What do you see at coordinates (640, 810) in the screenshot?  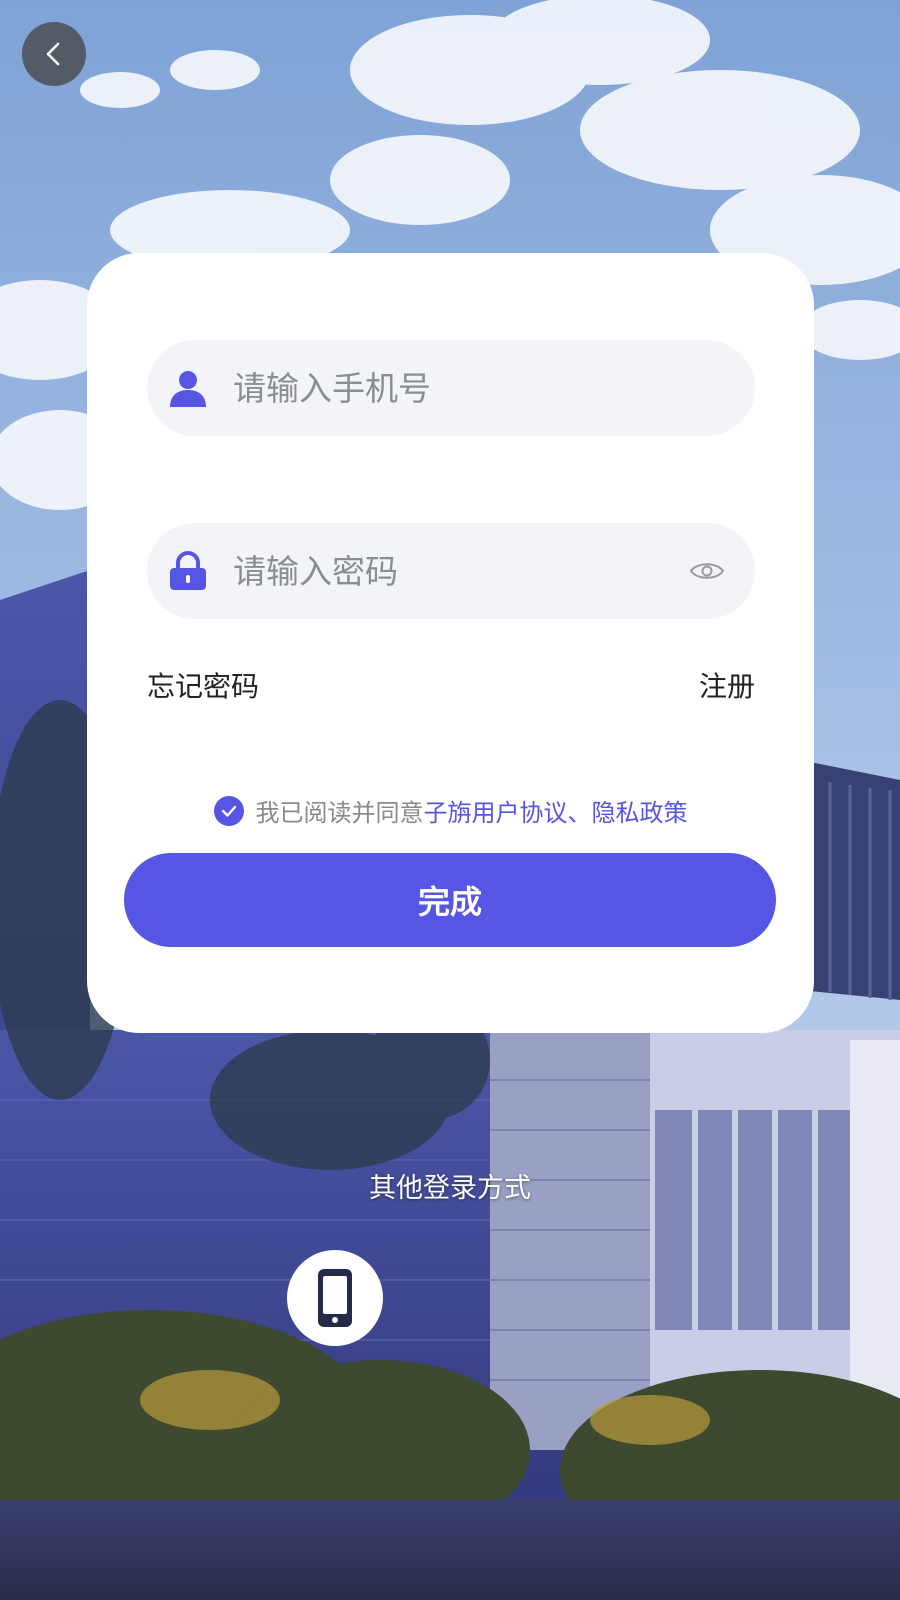 I see `privacy-policy-link: 隐私政策` at bounding box center [640, 810].